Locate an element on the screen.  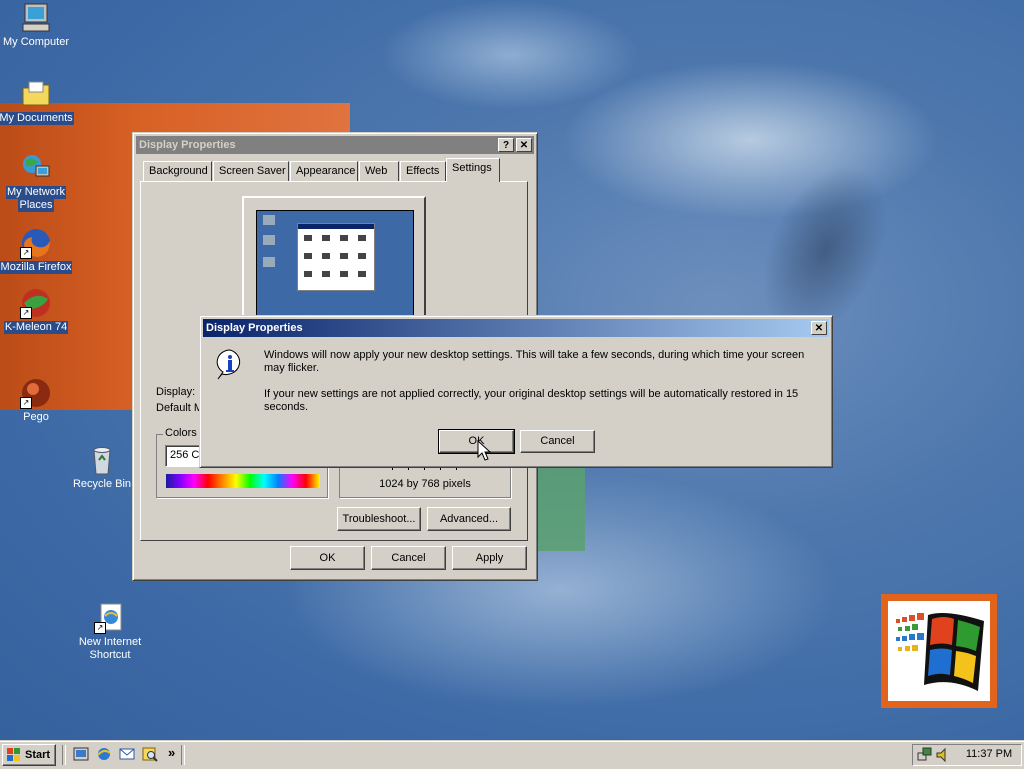
network-icon is located at coordinates (36, 168).